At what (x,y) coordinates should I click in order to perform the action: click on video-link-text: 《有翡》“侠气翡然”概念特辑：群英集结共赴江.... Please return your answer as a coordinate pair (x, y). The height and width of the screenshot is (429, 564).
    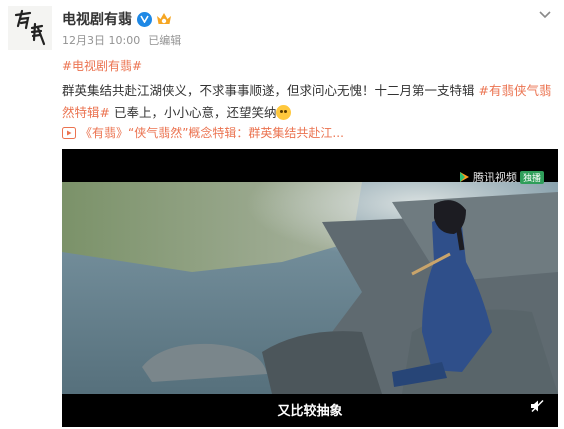
    Looking at the image, I should click on (212, 133).